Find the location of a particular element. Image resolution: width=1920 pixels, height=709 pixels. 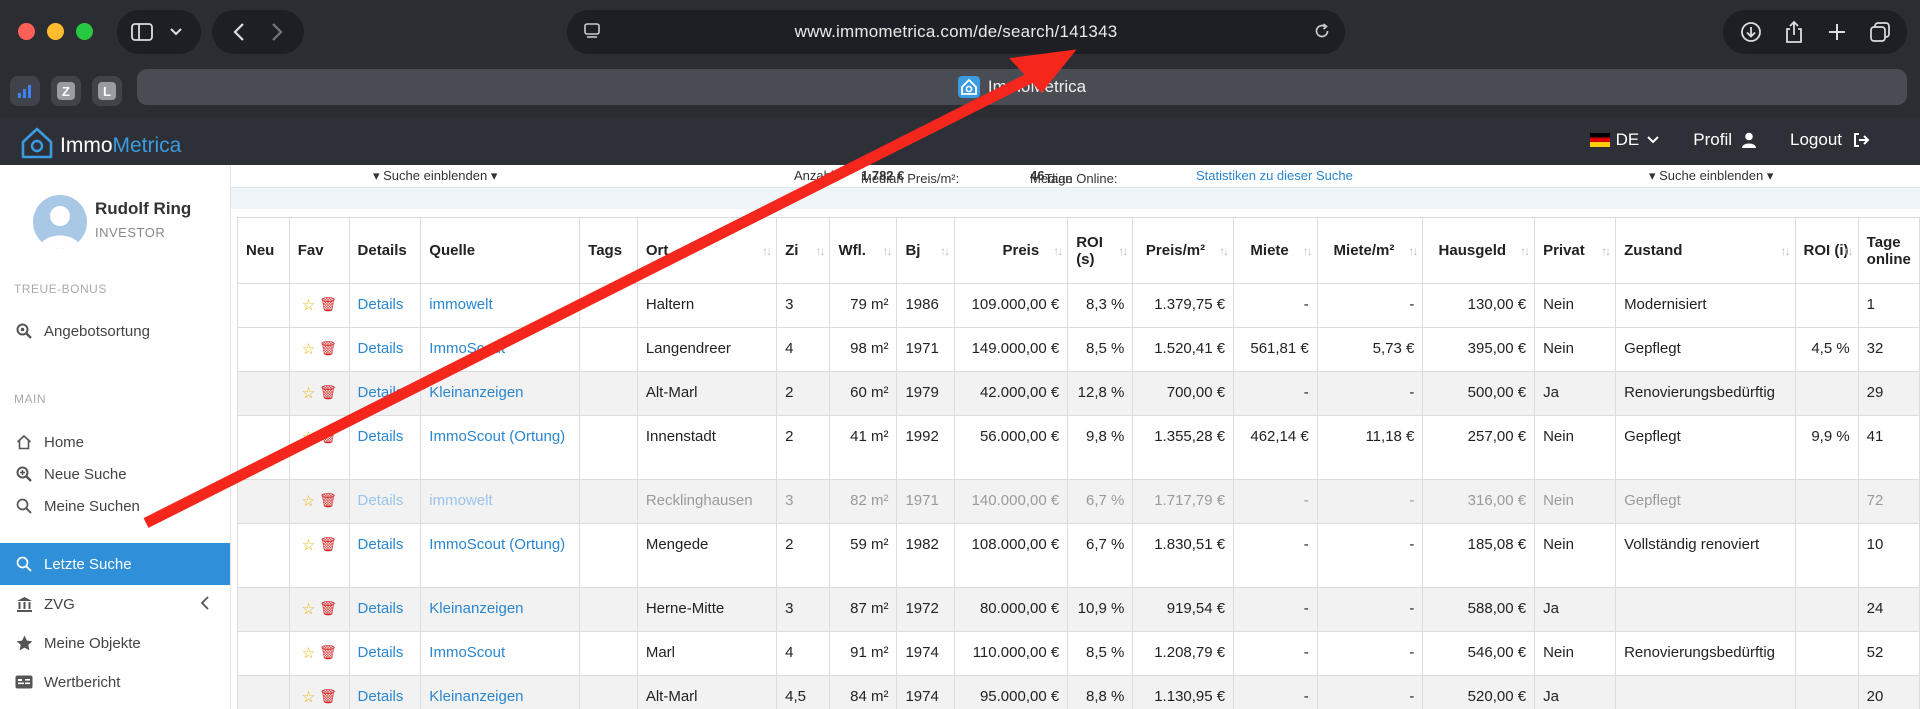

sidebar-item-wertbericht: Wertbericht is located at coordinates (115, 682).